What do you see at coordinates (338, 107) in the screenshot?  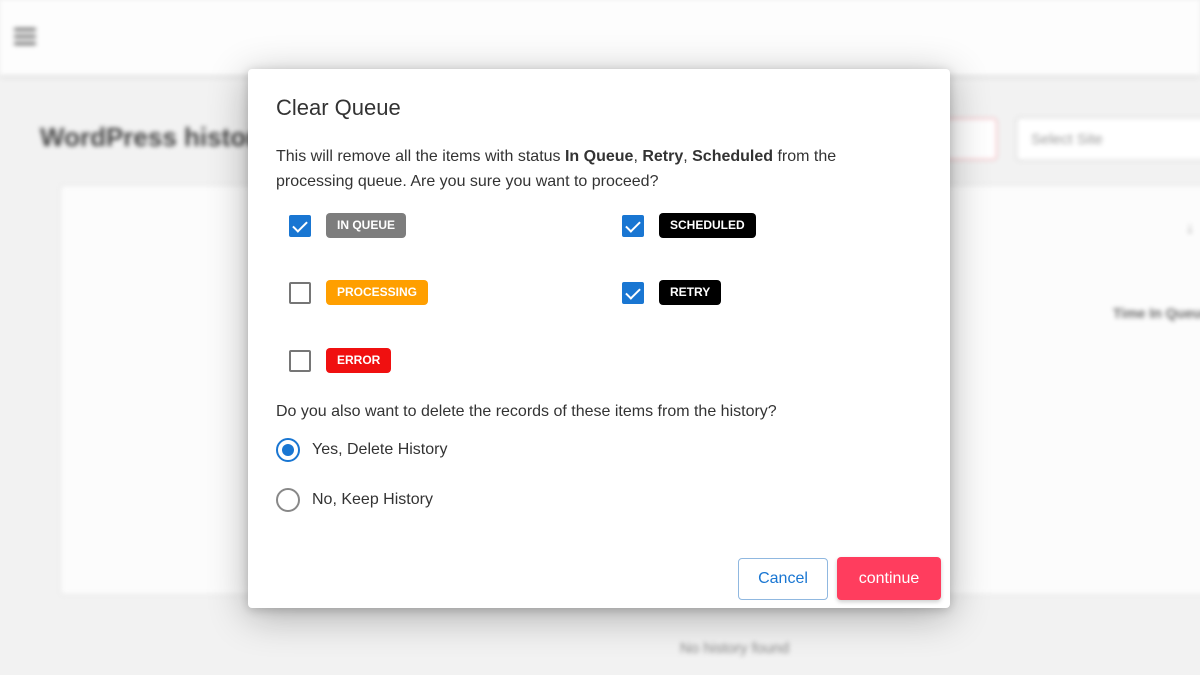 I see `dialog-title: Clear Queue` at bounding box center [338, 107].